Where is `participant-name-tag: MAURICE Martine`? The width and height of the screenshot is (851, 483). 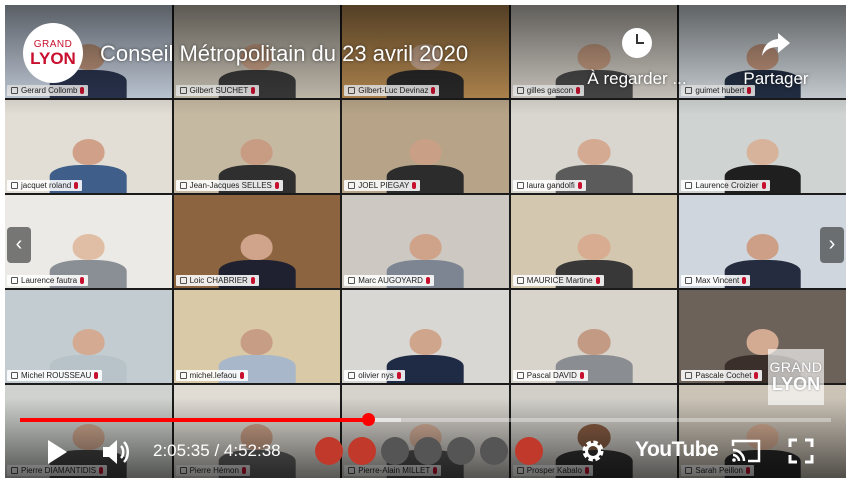
participant-name-tag: MAURICE Martine is located at coordinates (558, 280).